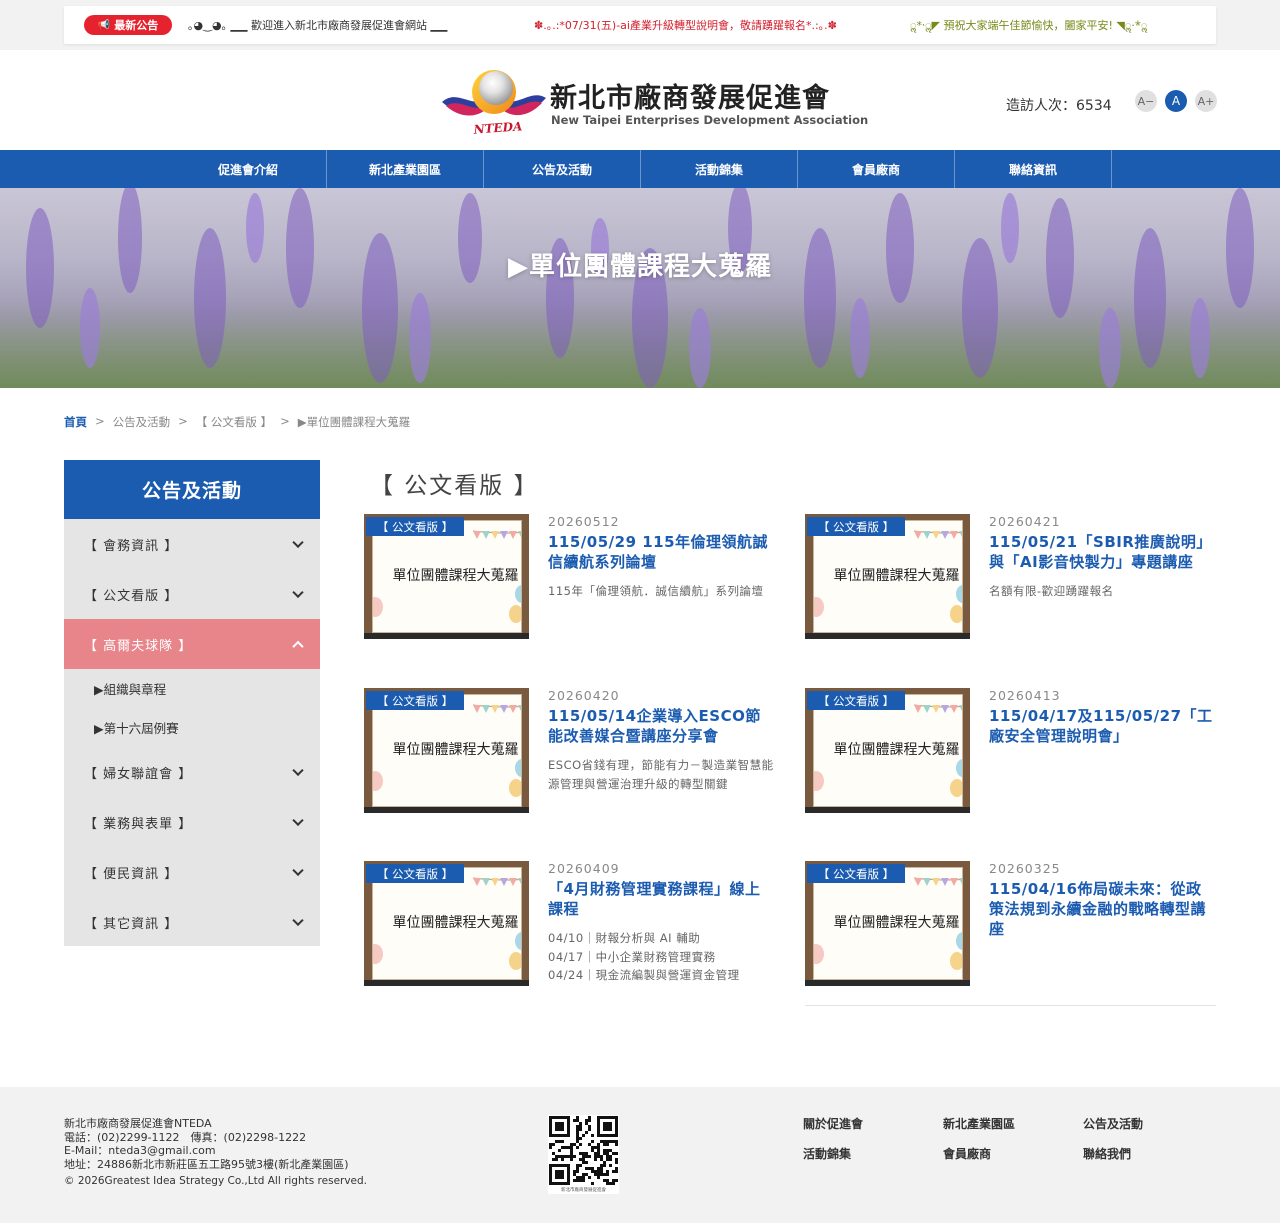 This screenshot has width=1280, height=1223. I want to click on card-description: 115年「倫理領航．誠信續航」系列論壇, so click(656, 591).